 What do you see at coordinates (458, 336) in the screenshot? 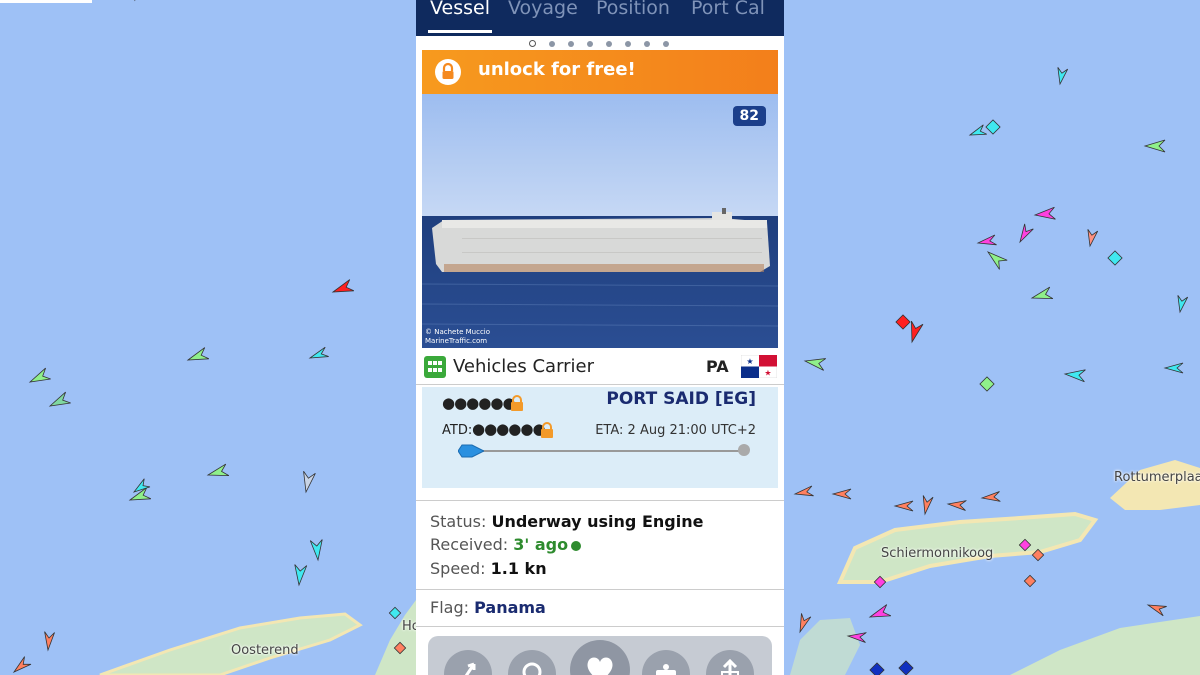
I see `photo-credit: © Nachete Muccio MarineTraffic.com` at bounding box center [458, 336].